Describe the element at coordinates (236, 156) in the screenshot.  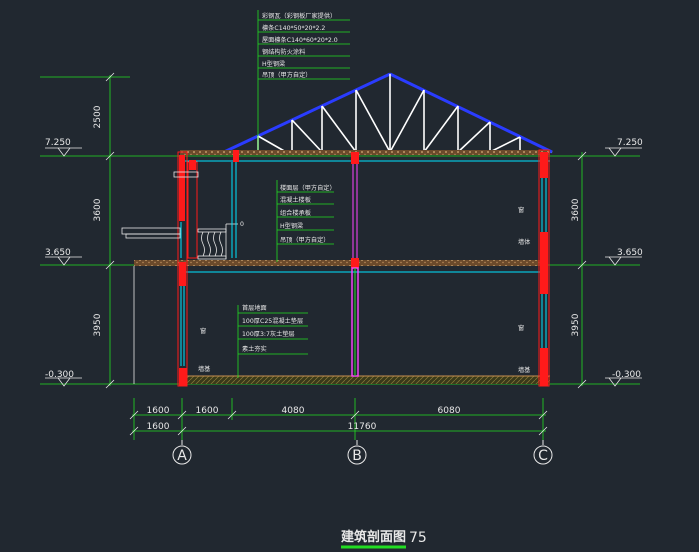
I see `roof-eave-block` at that location.